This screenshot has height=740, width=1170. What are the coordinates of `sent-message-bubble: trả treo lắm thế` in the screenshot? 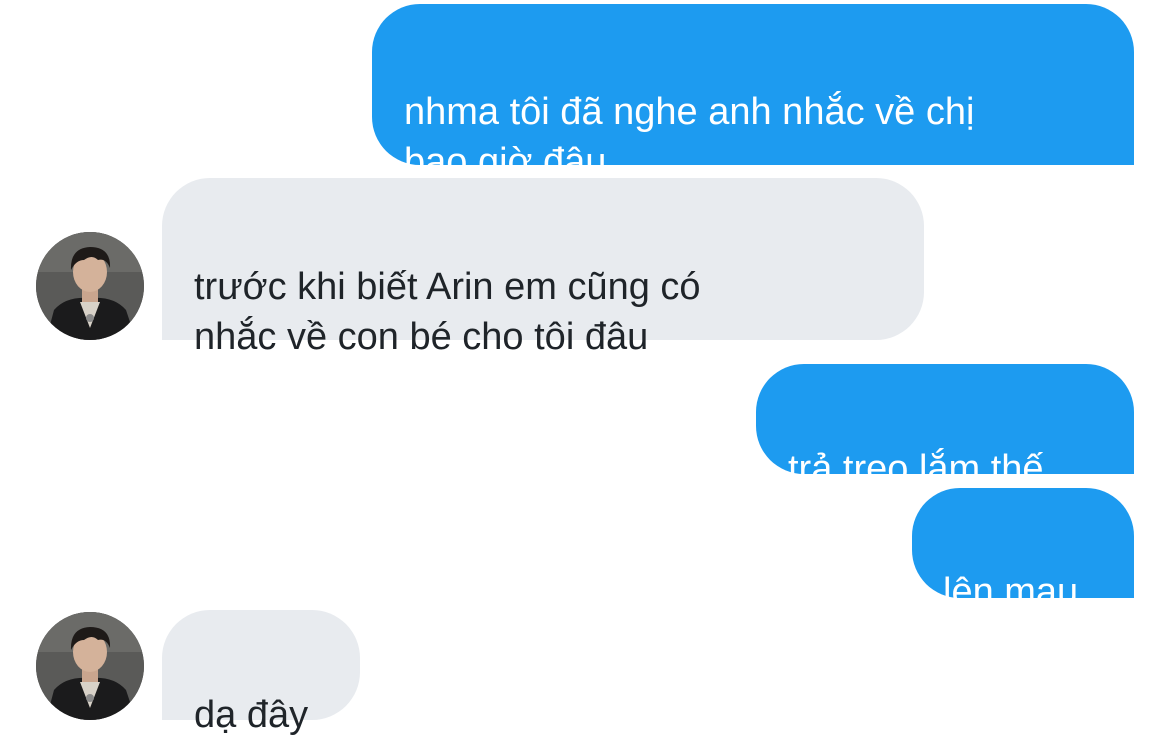 It's located at (945, 427).